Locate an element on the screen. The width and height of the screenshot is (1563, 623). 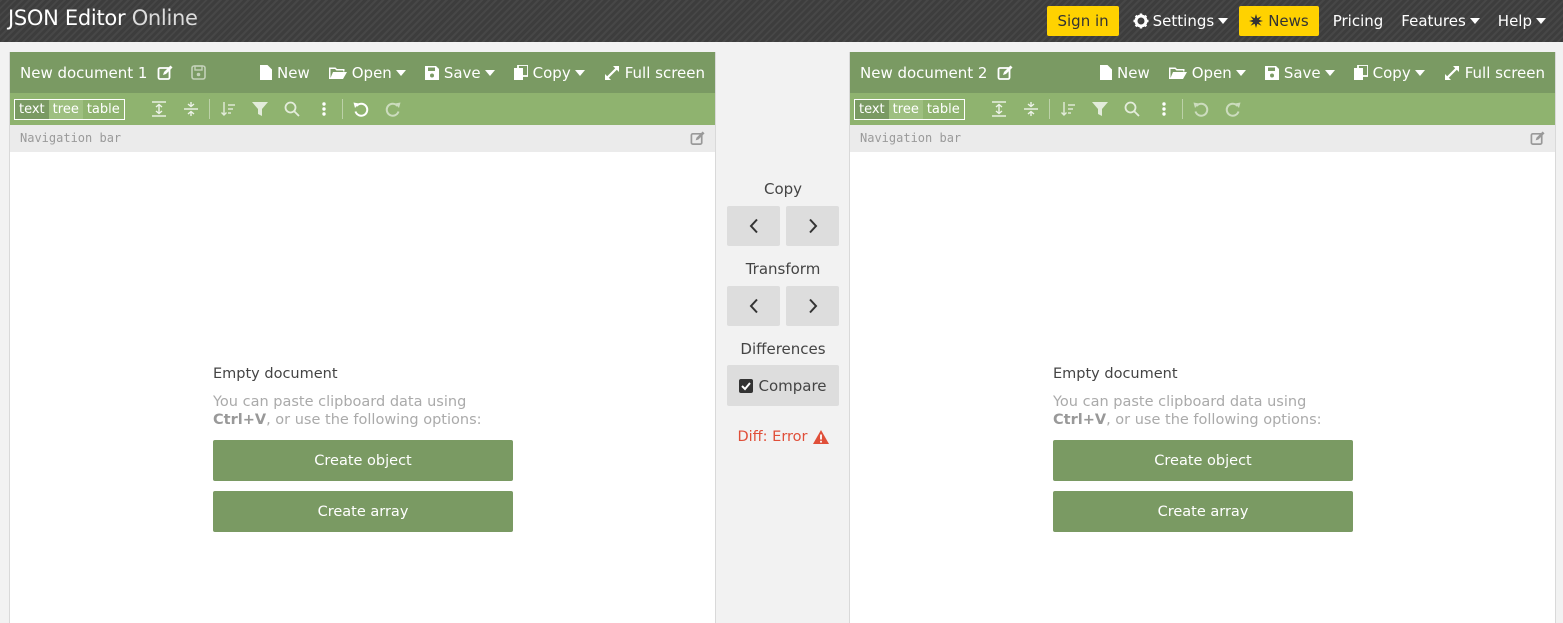
undo-icon is located at coordinates (361, 109).